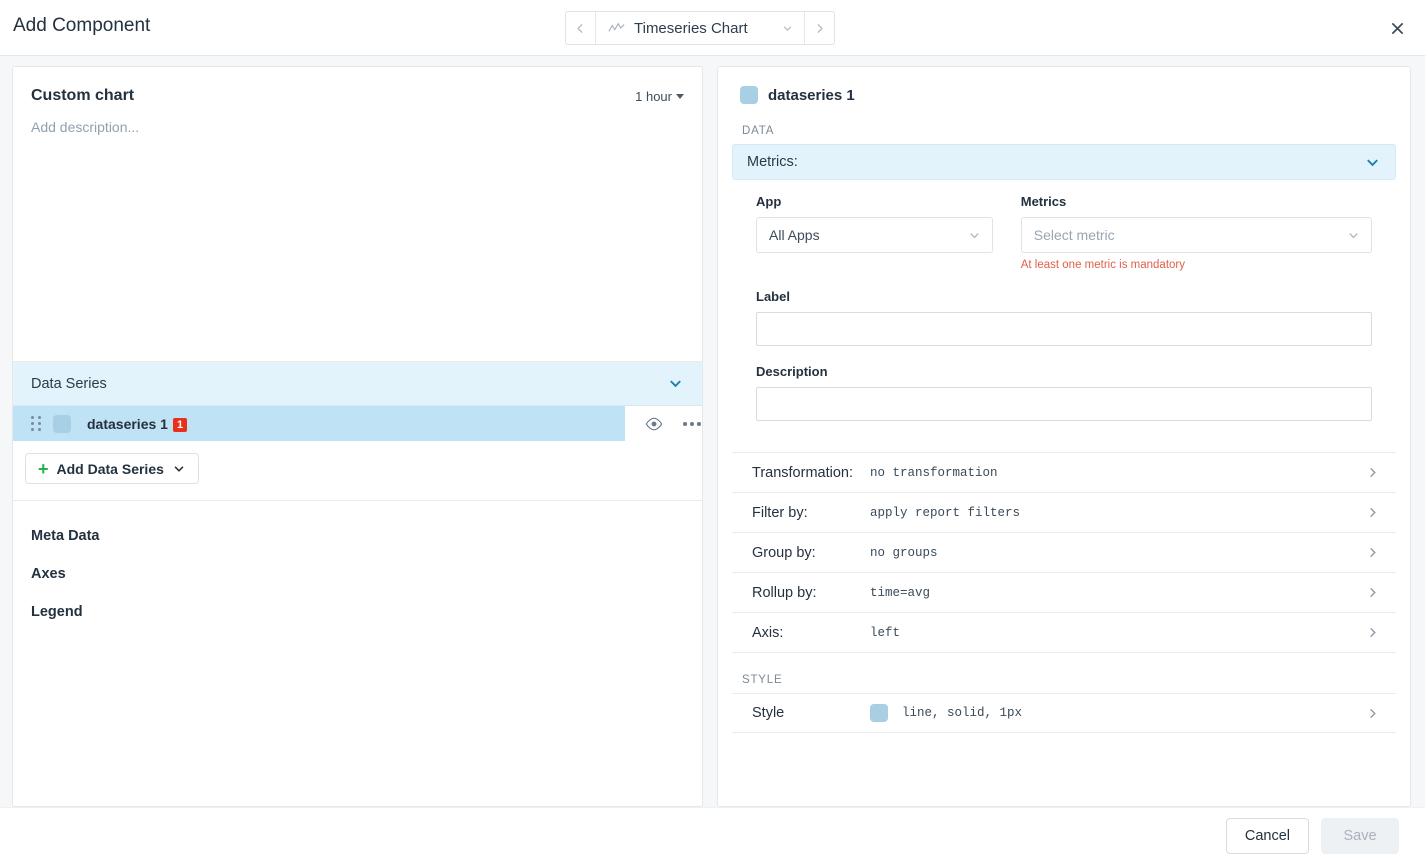 This screenshot has height=863, width=1425. I want to click on chart-type-switcher: Timeseries Chart, so click(700, 28).